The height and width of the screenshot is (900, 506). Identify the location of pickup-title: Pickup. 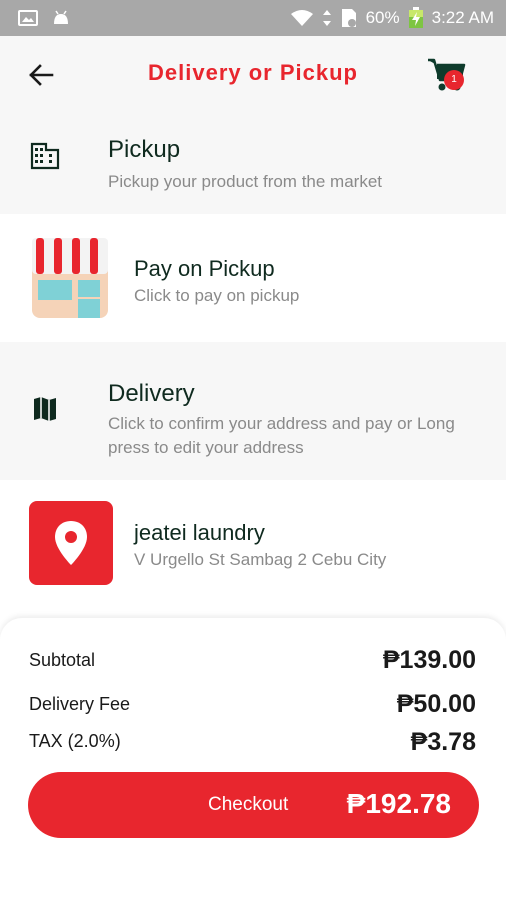
(144, 149).